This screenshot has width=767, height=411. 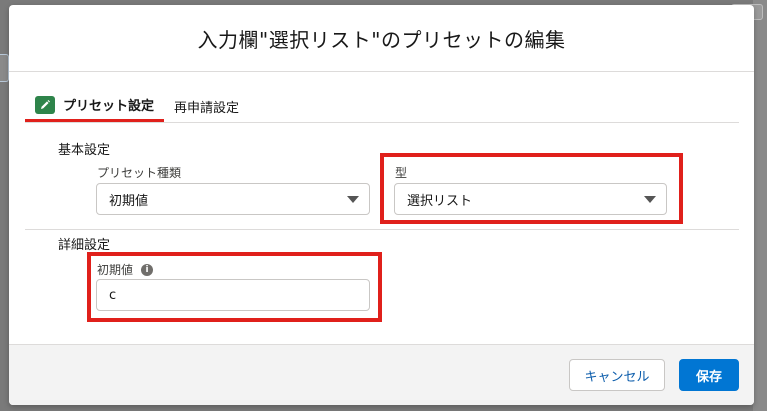 What do you see at coordinates (760, 205) in the screenshot?
I see `background-panel` at bounding box center [760, 205].